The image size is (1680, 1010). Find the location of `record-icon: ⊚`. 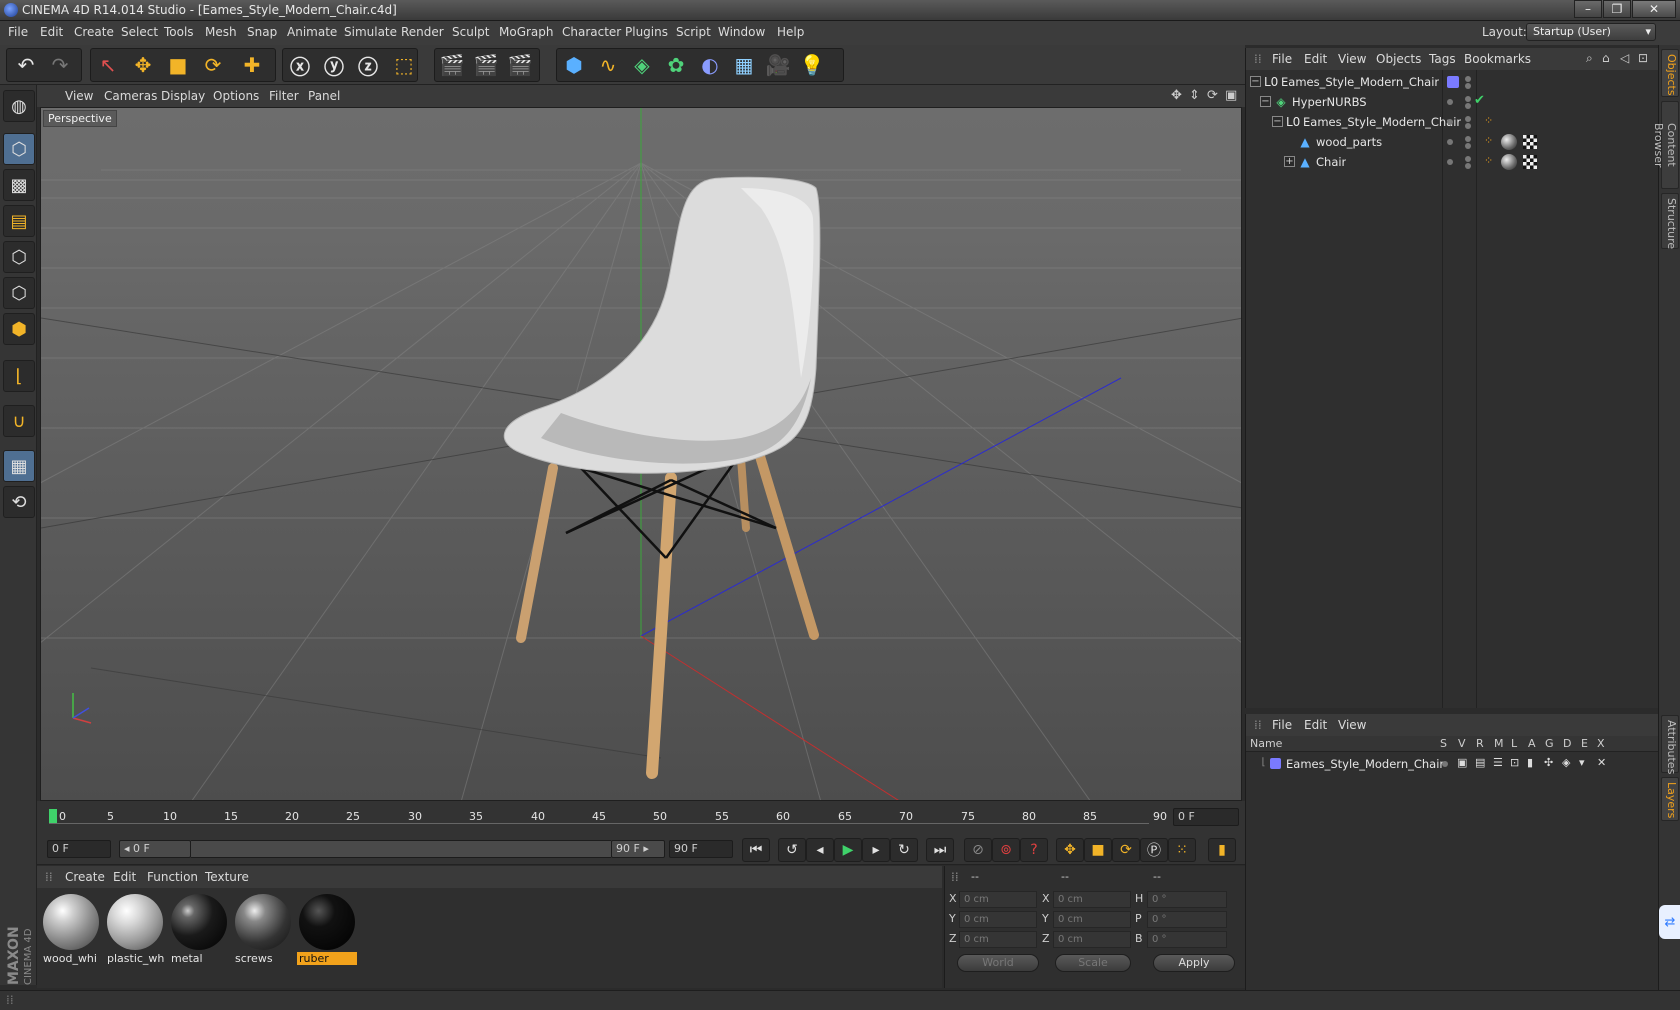

record-icon: ⊚ is located at coordinates (1006, 850).